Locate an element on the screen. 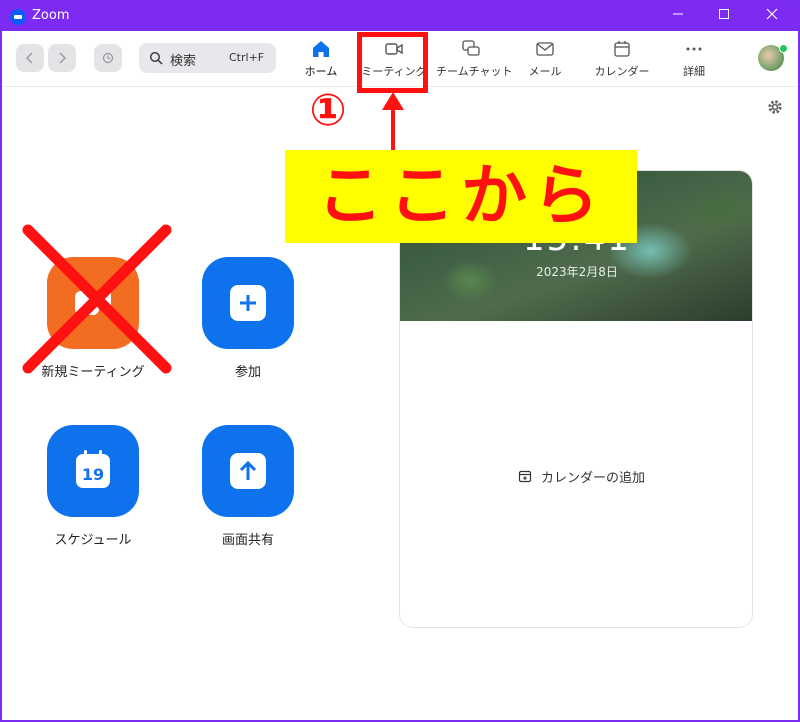 The width and height of the screenshot is (800, 722). share-icon-box is located at coordinates (248, 471).